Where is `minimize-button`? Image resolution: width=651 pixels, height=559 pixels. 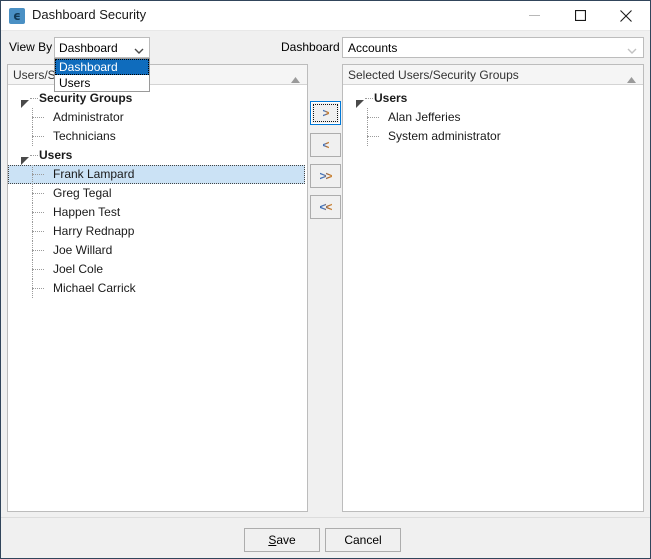
minimize-button is located at coordinates (534, 15).